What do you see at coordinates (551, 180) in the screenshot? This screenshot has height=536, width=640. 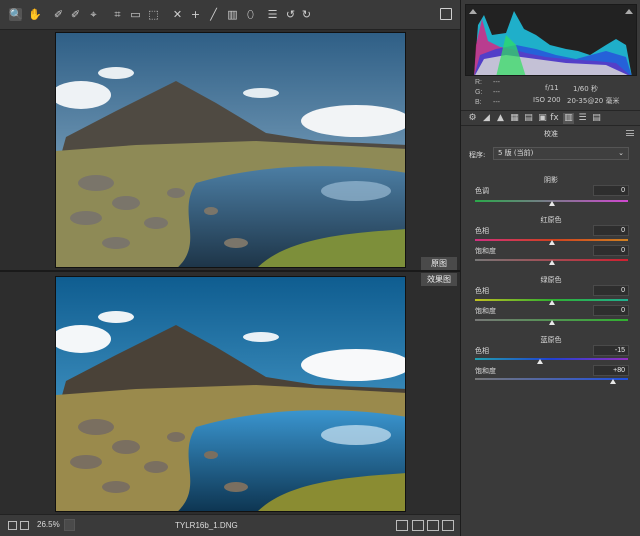 I see `shadows-title: 阴影` at bounding box center [551, 180].